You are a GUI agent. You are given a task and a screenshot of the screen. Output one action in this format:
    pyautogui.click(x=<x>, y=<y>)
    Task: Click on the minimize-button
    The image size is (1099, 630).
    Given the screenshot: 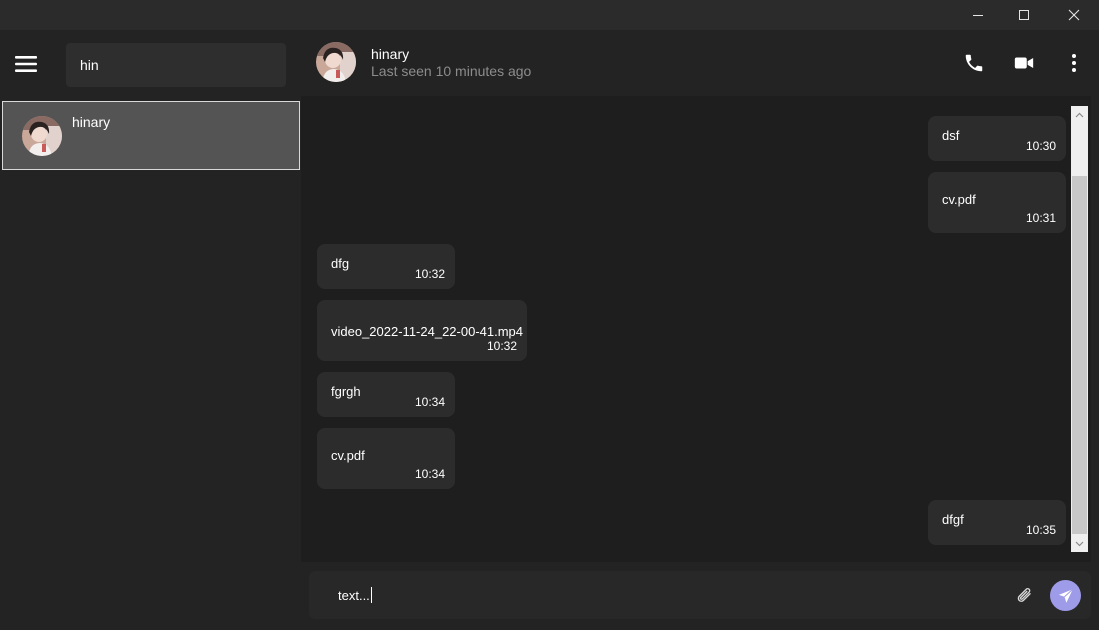 What is the action you would take?
    pyautogui.click(x=978, y=15)
    